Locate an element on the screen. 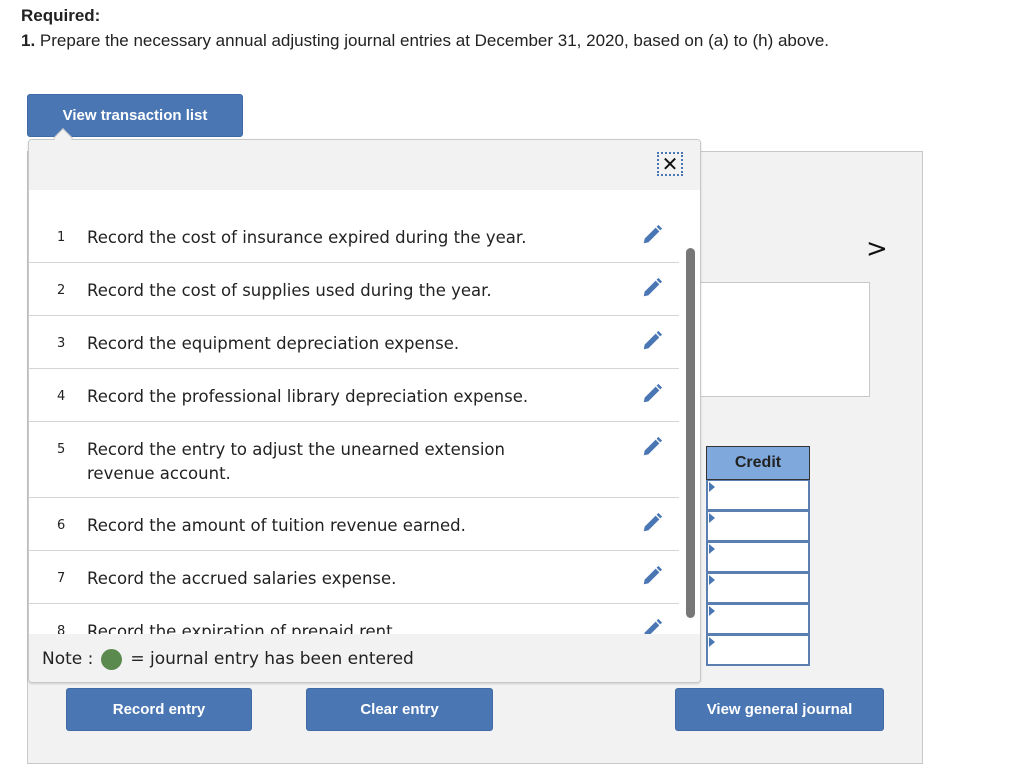 This screenshot has width=1024, height=770. credit-column: Credit is located at coordinates (758, 556).